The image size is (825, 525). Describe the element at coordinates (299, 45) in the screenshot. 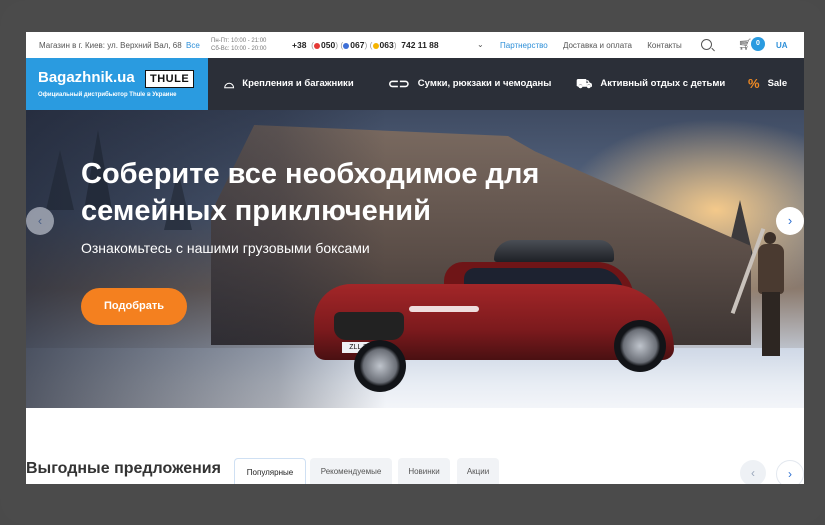

I see `phone-prefix: +38` at that location.